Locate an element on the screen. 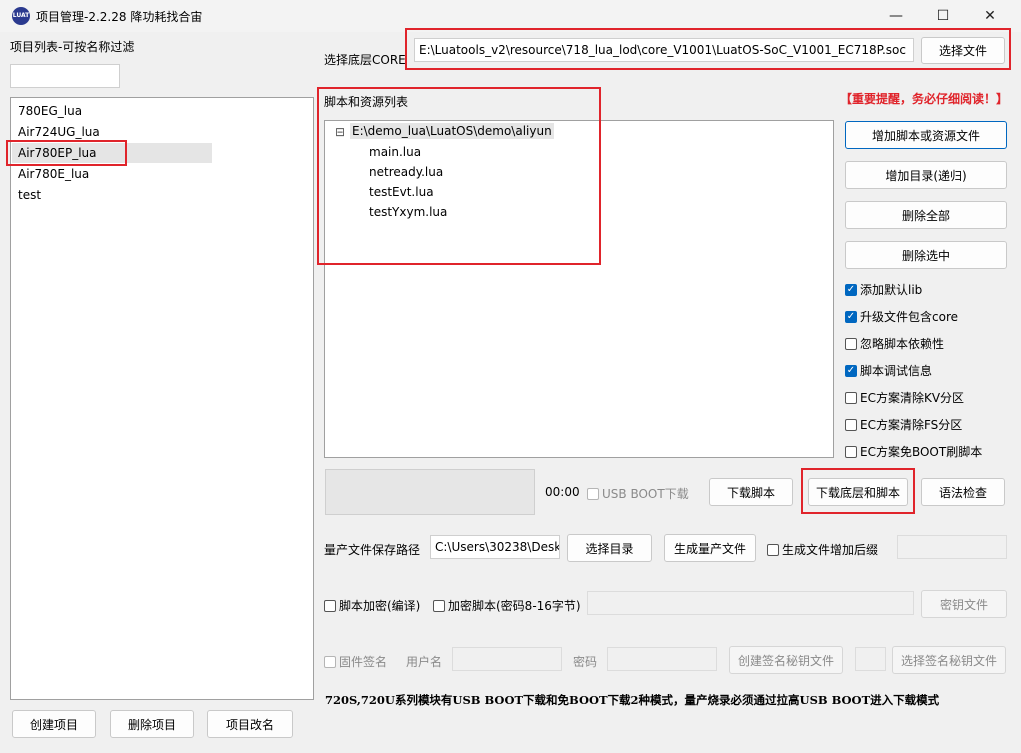 This screenshot has width=1021, height=753. important-warning-link: 【重要提醒，务必仔细阅读！】 is located at coordinates (924, 98).